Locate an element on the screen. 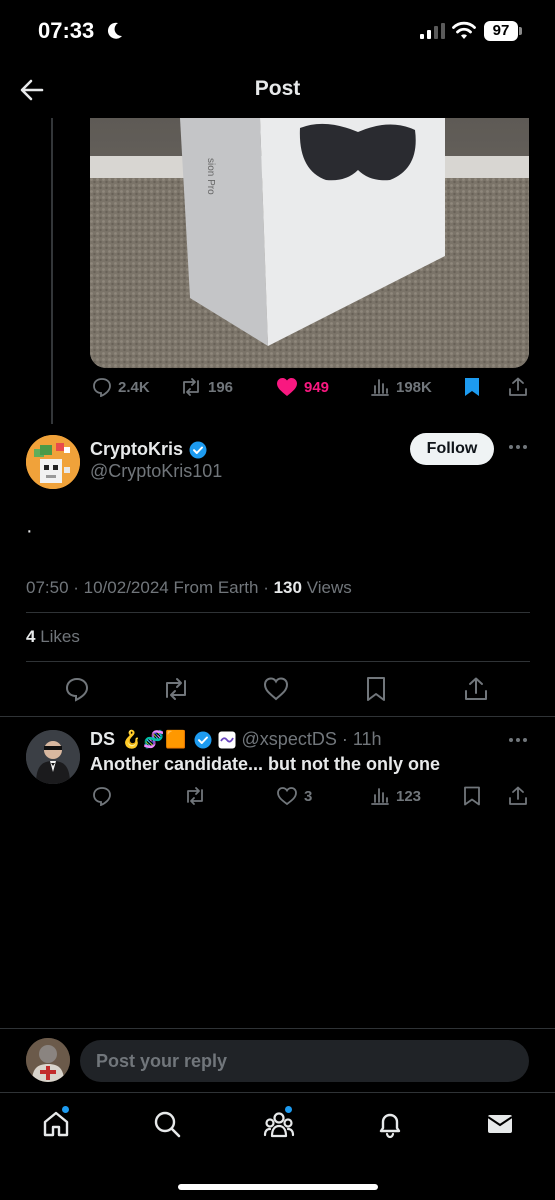  reply-count: 2.4K is located at coordinates (134, 387).